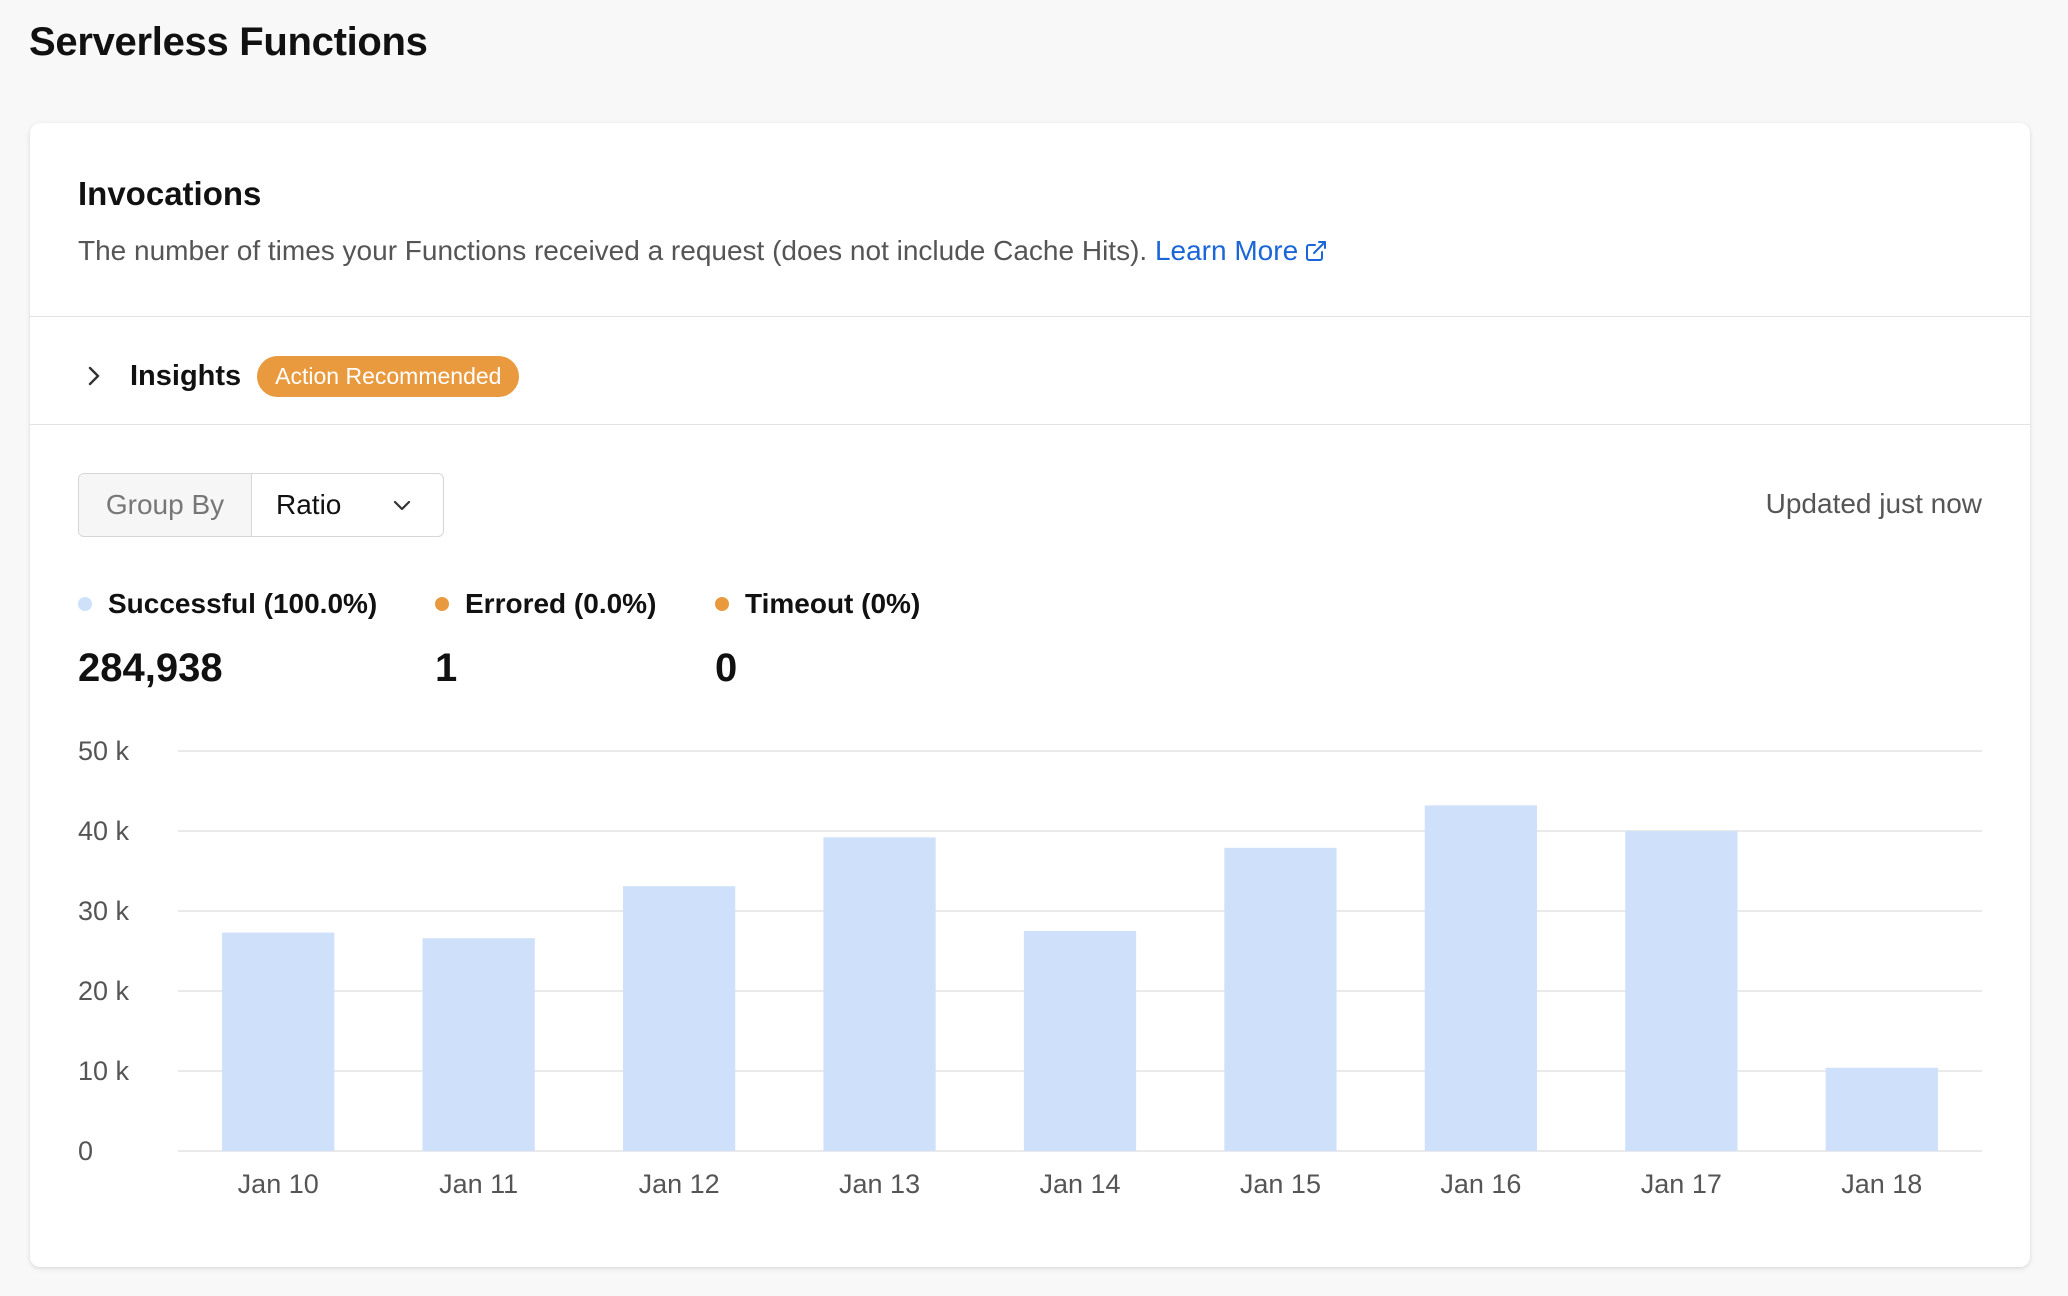 The image size is (2068, 1296). I want to click on y-tick-label: 30 k, so click(104, 911).